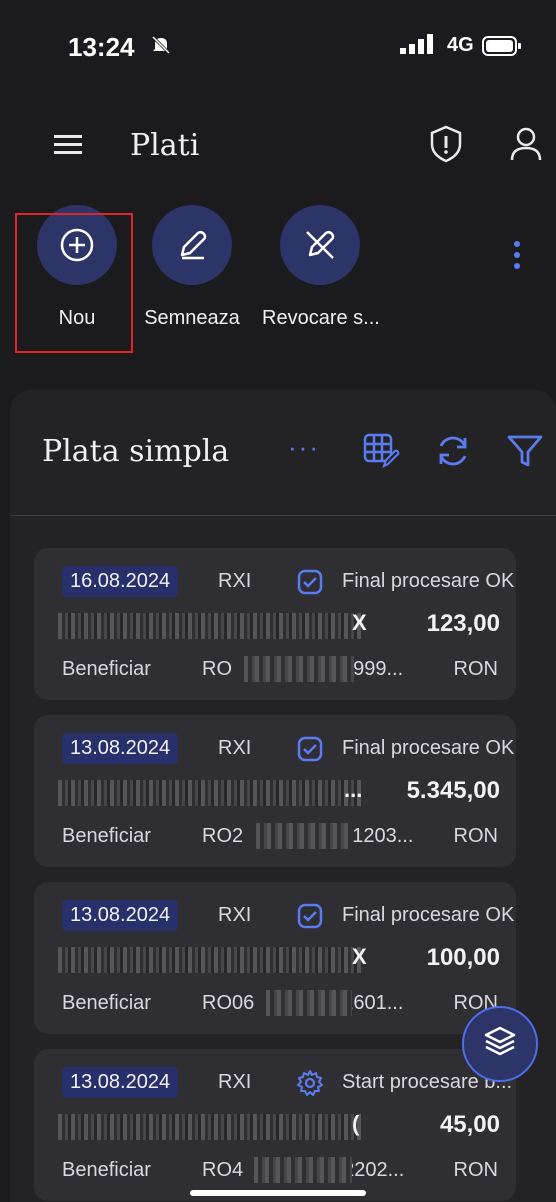 This screenshot has width=556, height=1202. What do you see at coordinates (223, 836) in the screenshot?
I see `iban-prefix: RO2` at bounding box center [223, 836].